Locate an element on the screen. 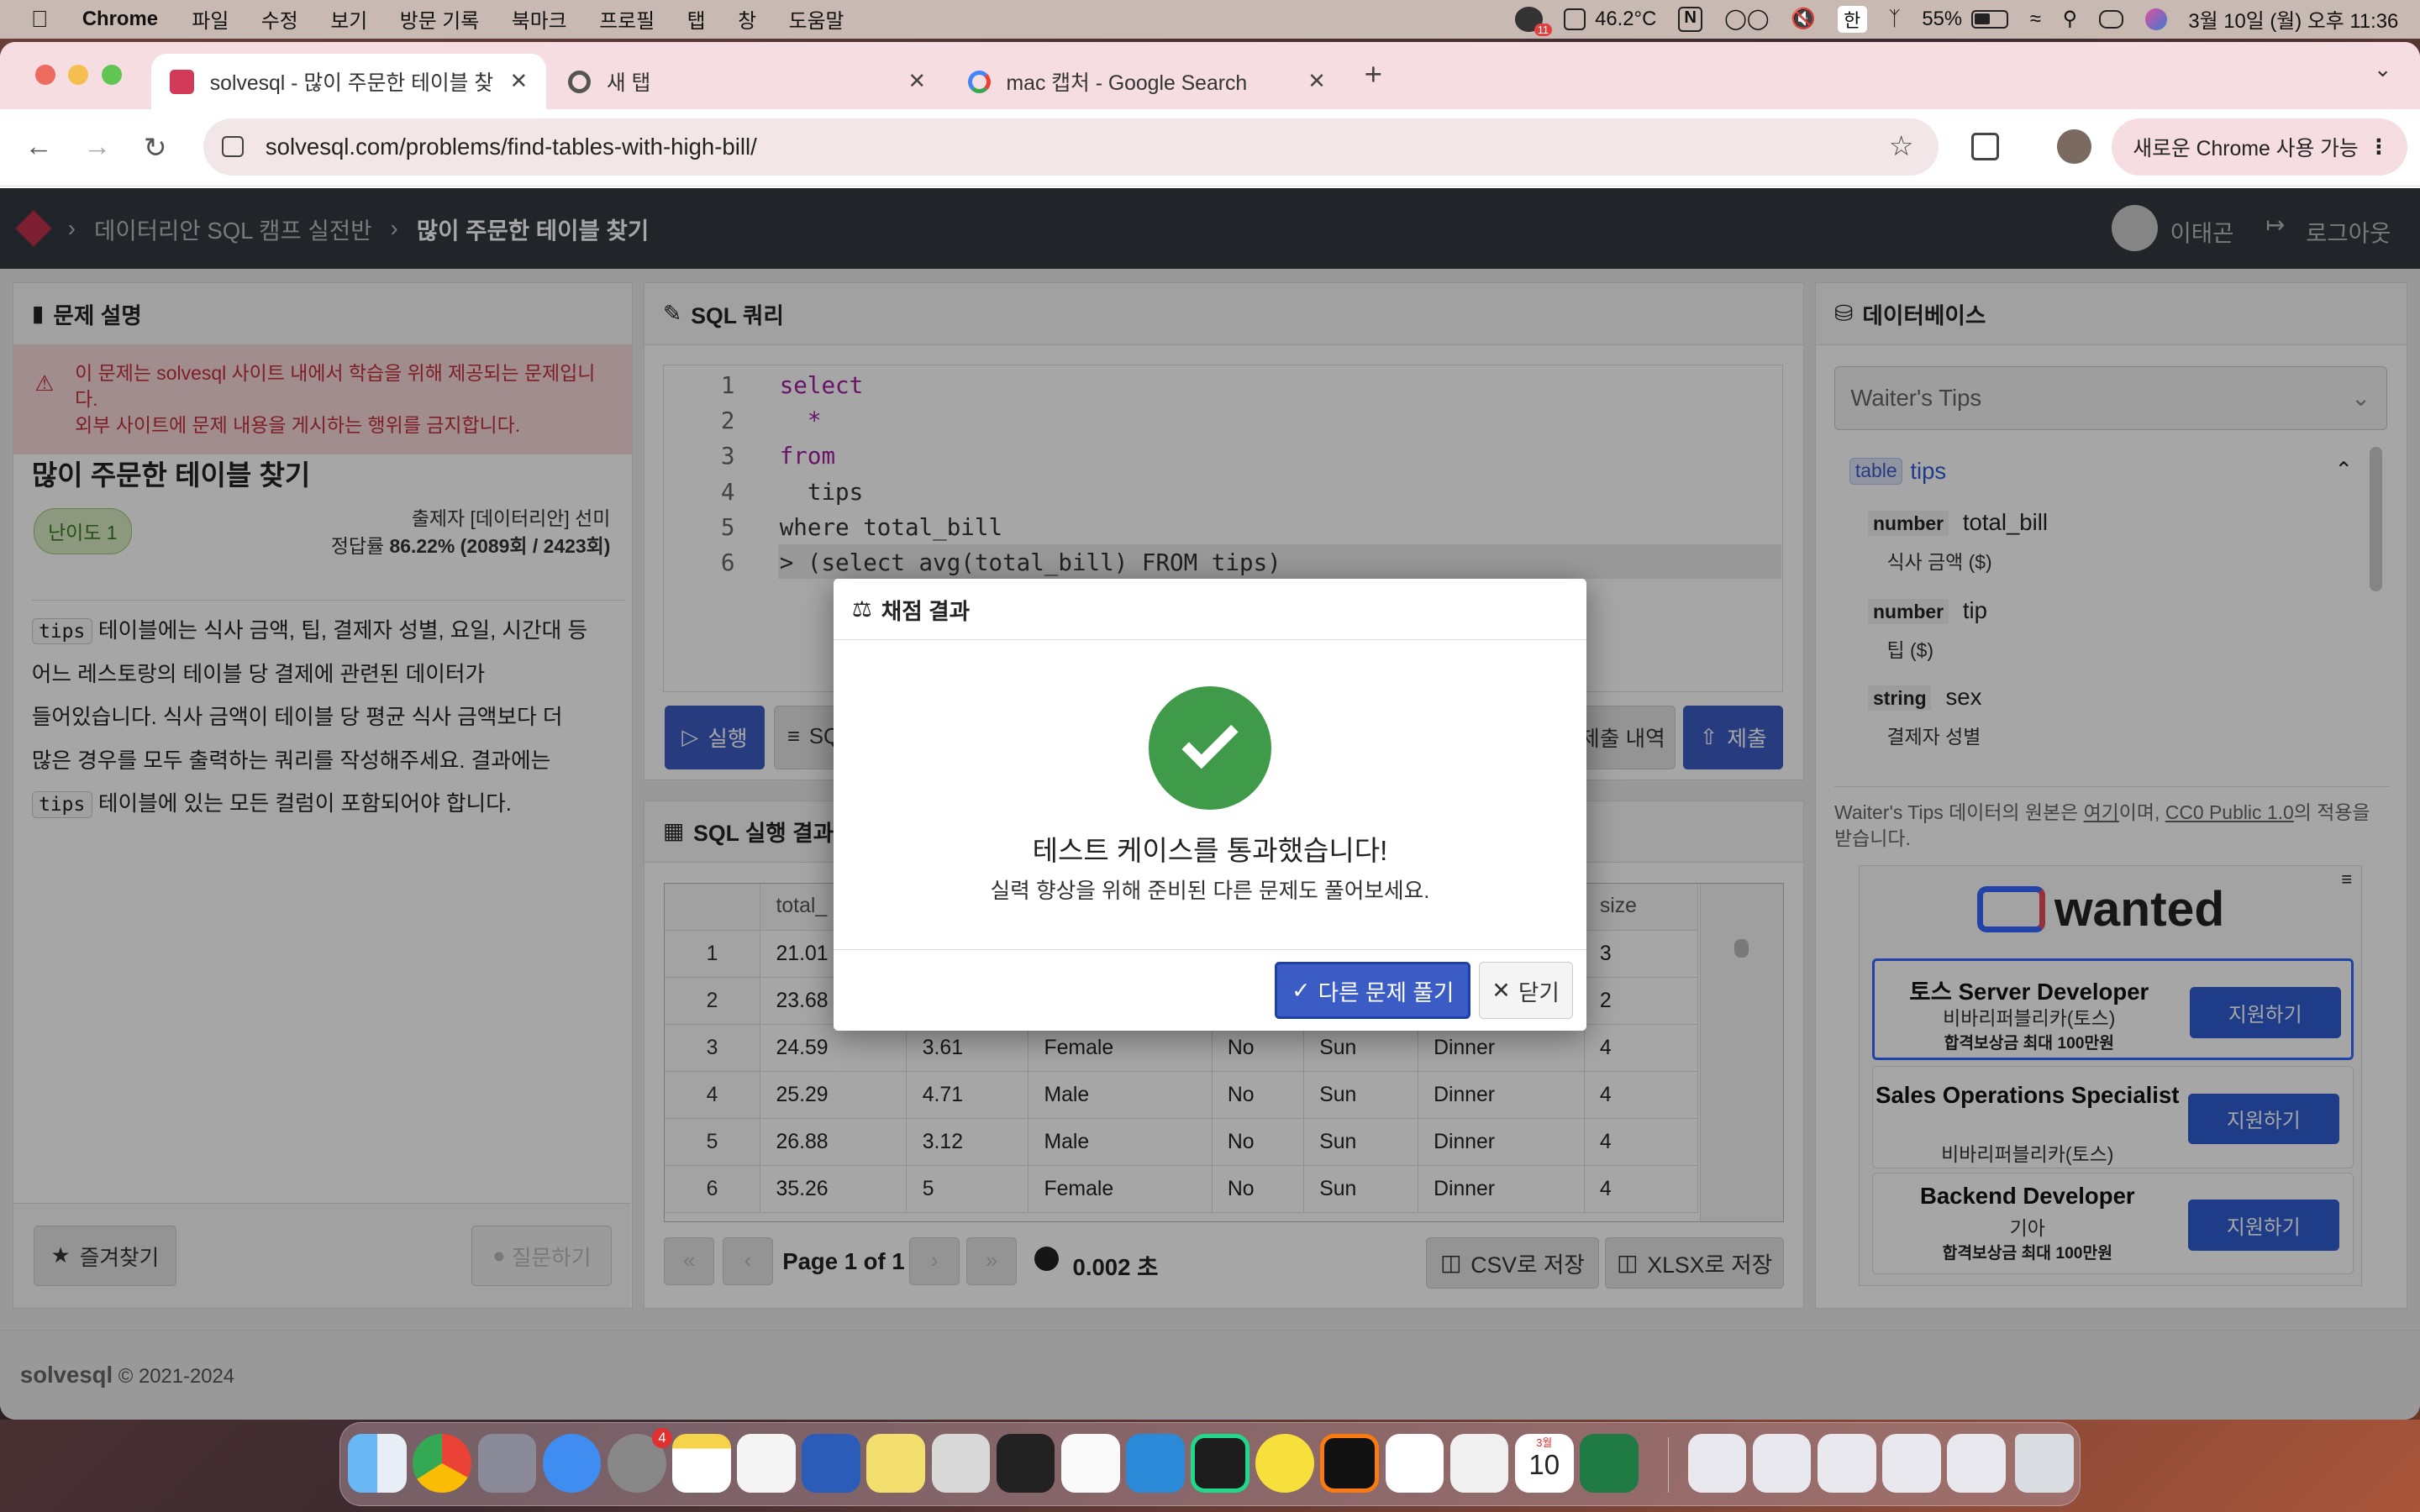 The width and height of the screenshot is (2420, 1512). vscode-icon is located at coordinates (1155, 1464).